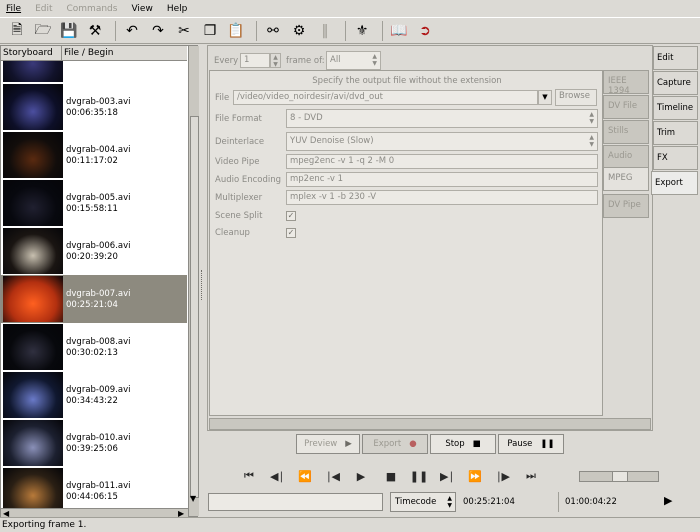  Describe the element at coordinates (442, 179) in the screenshot. I see `audio-encoding-input: mp2enc -v 1` at that location.